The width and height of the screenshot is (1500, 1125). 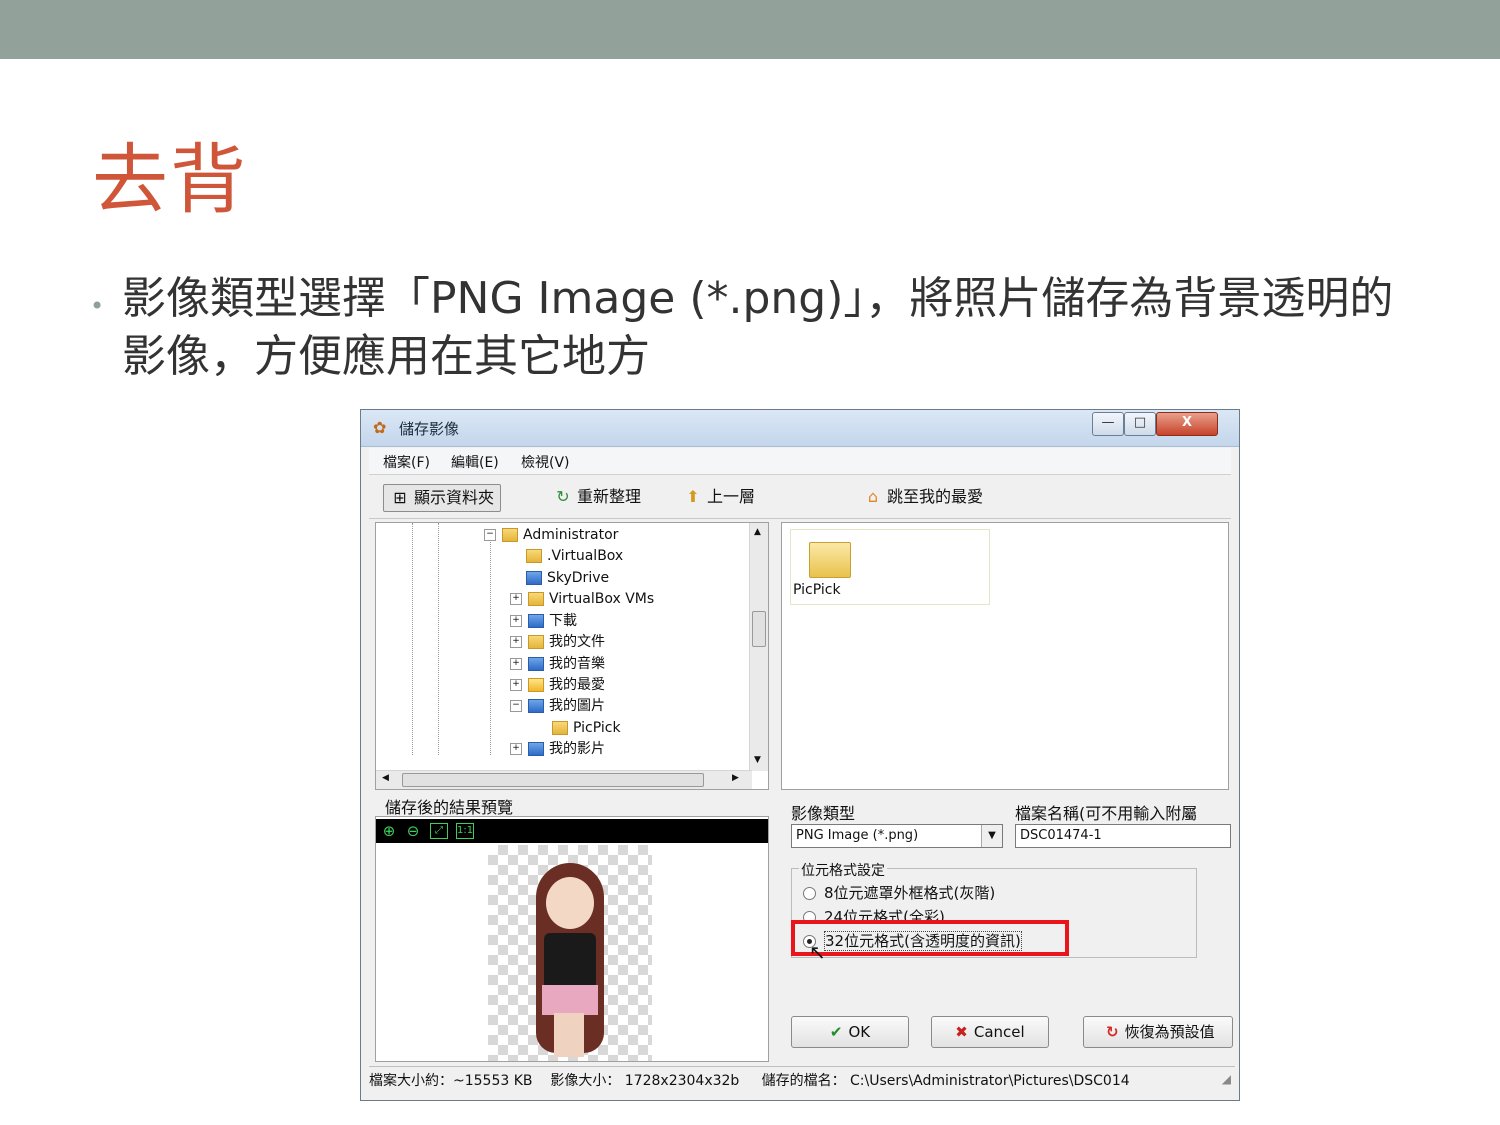 I want to click on minimize-button: —, so click(x=1108, y=424).